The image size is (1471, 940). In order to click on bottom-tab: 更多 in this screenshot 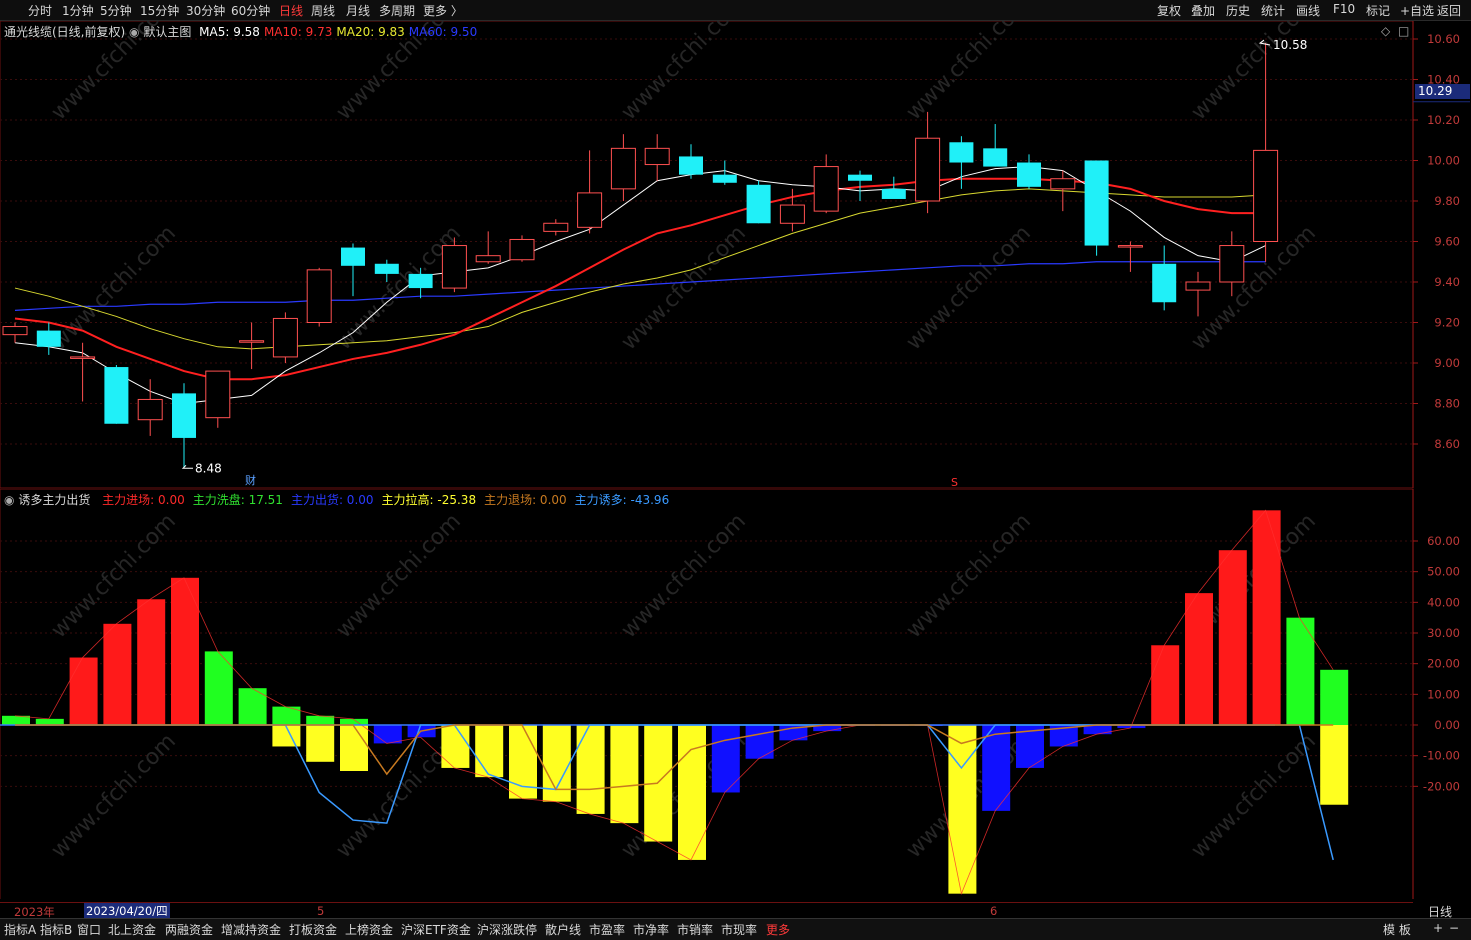, I will do `click(778, 929)`.